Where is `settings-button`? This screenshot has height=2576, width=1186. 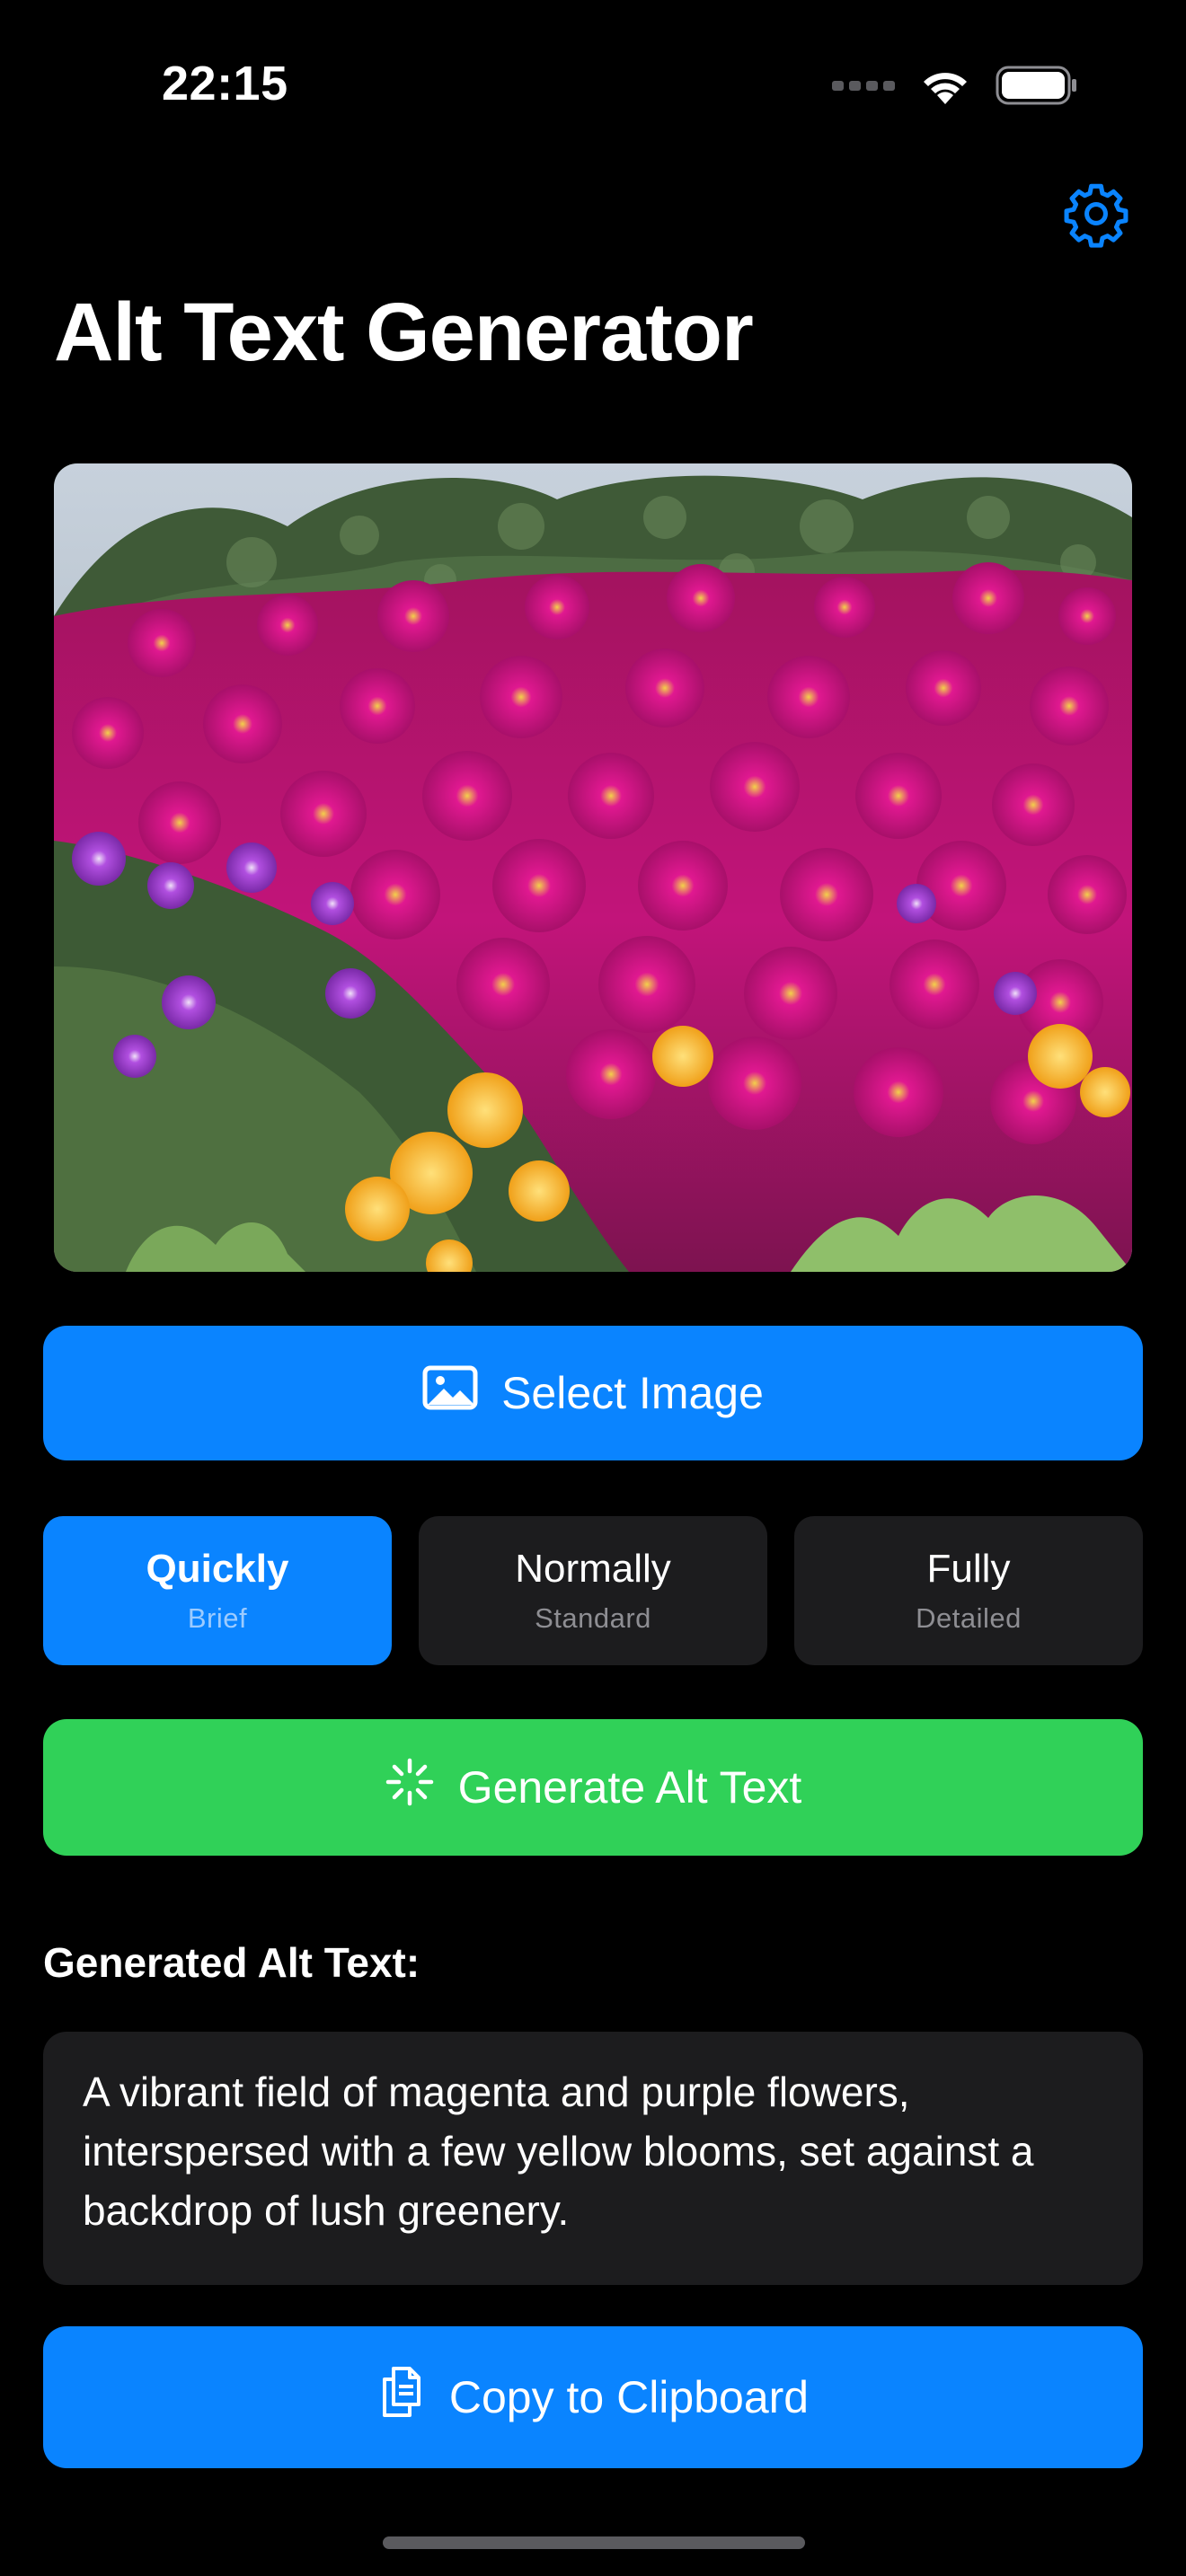 settings-button is located at coordinates (1096, 215).